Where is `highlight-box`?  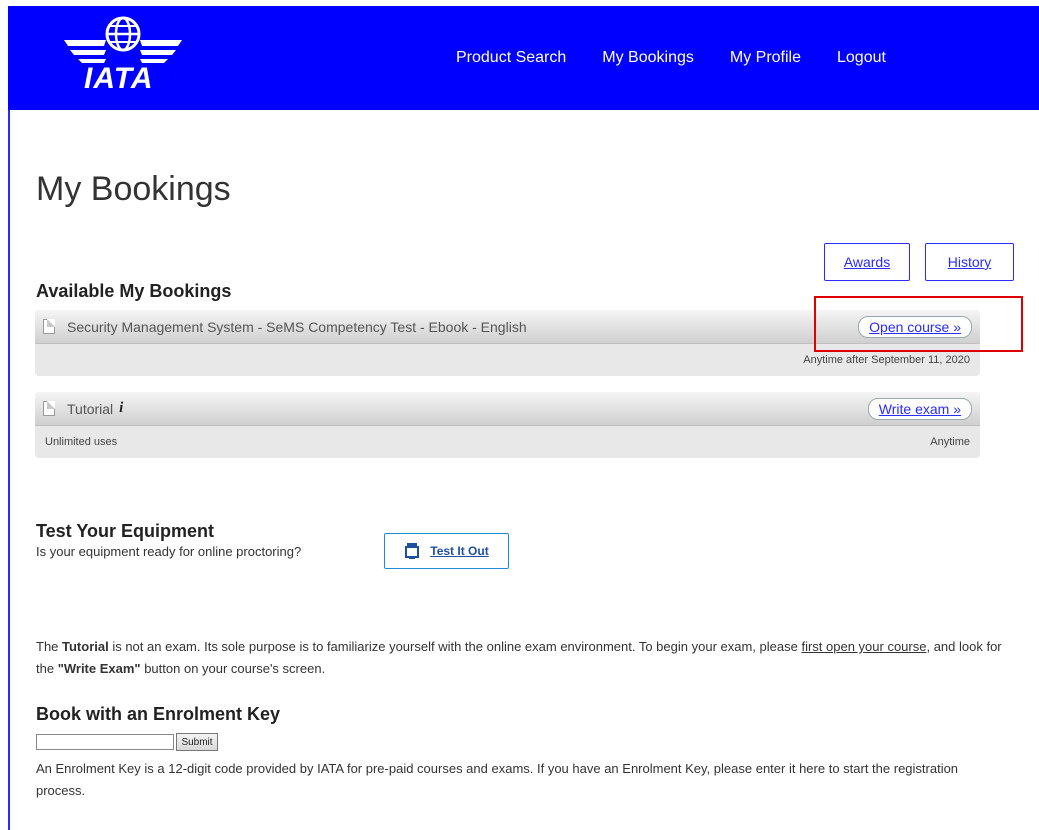
highlight-box is located at coordinates (918, 324).